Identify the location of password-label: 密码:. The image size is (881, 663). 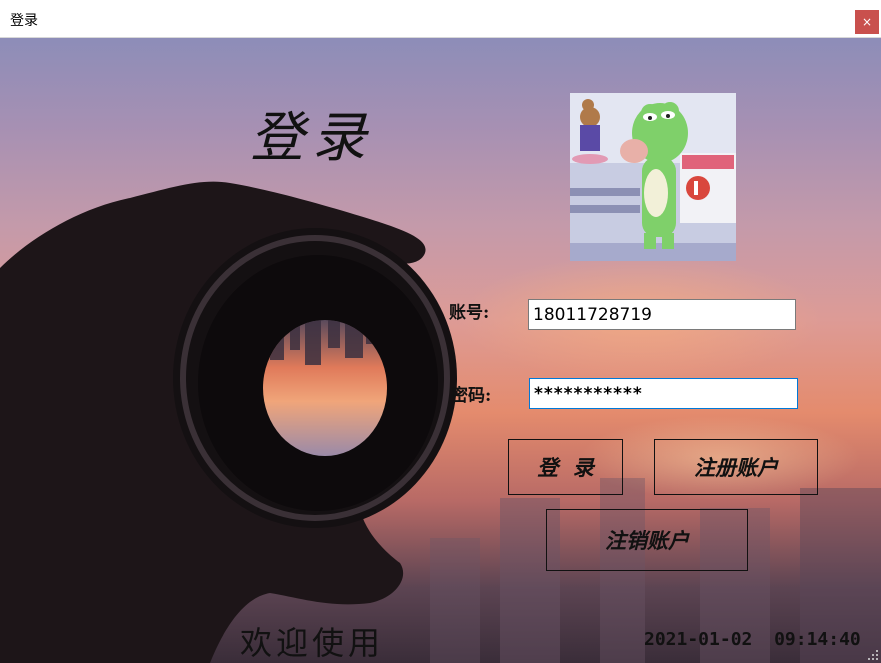
(471, 396).